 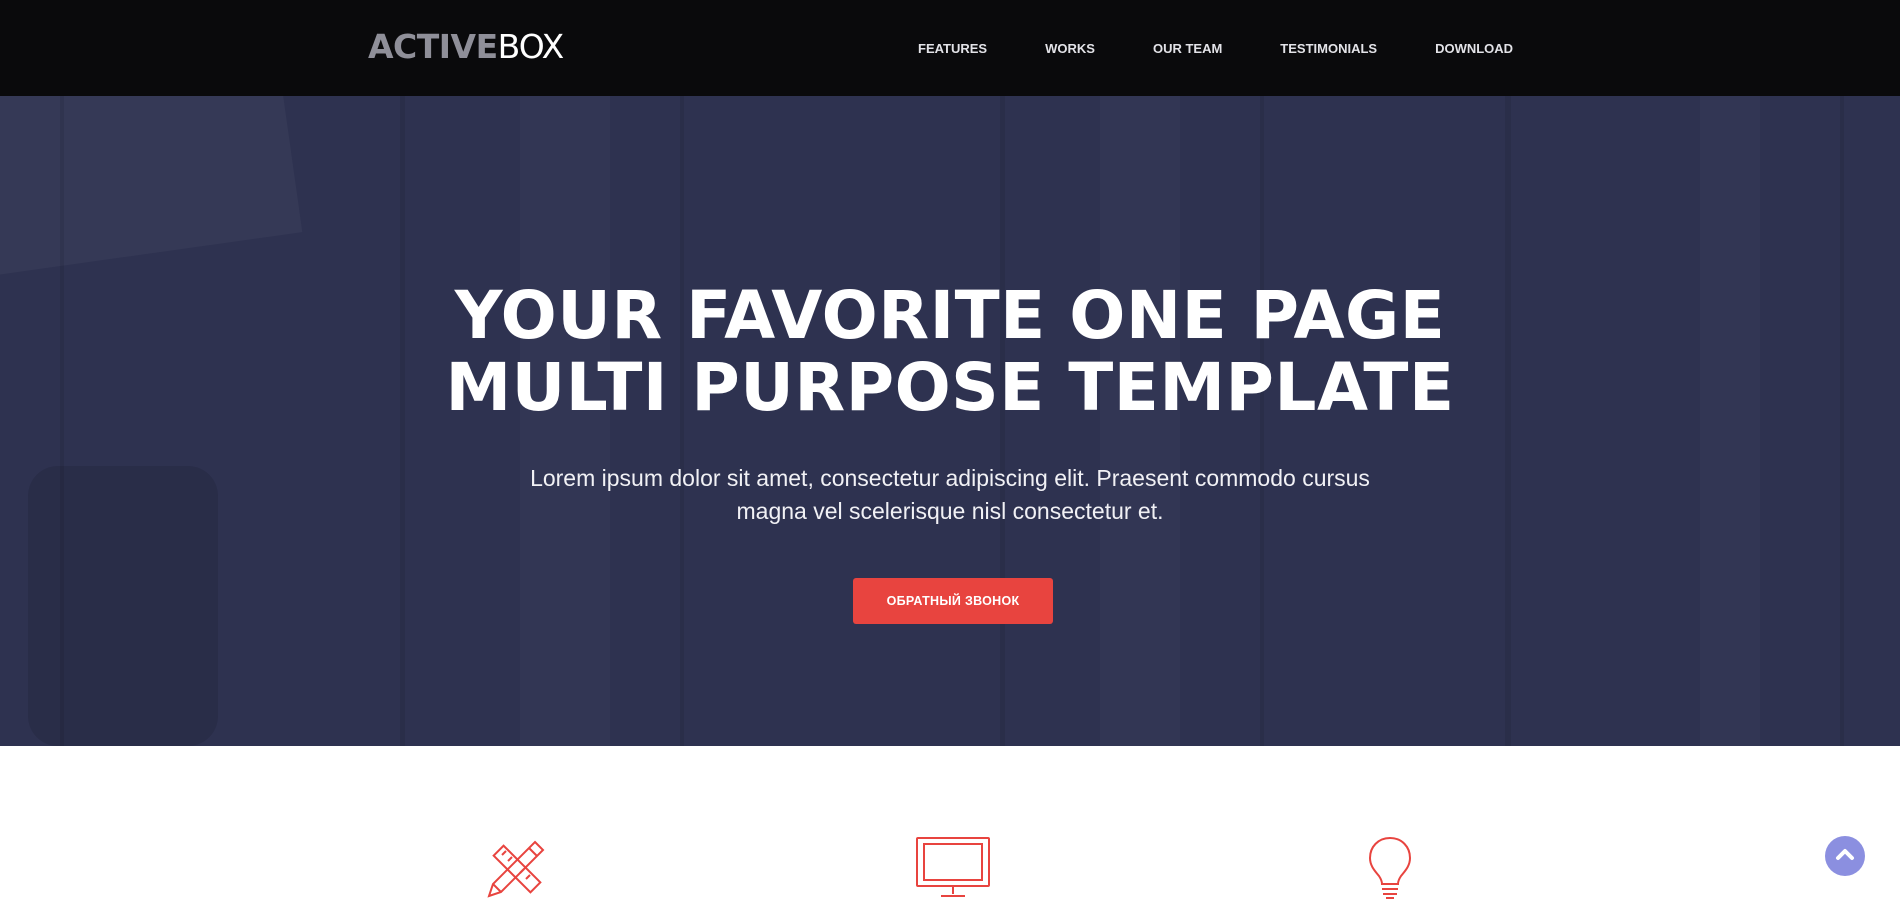 What do you see at coordinates (953, 868) in the screenshot?
I see `monitor-icon` at bounding box center [953, 868].